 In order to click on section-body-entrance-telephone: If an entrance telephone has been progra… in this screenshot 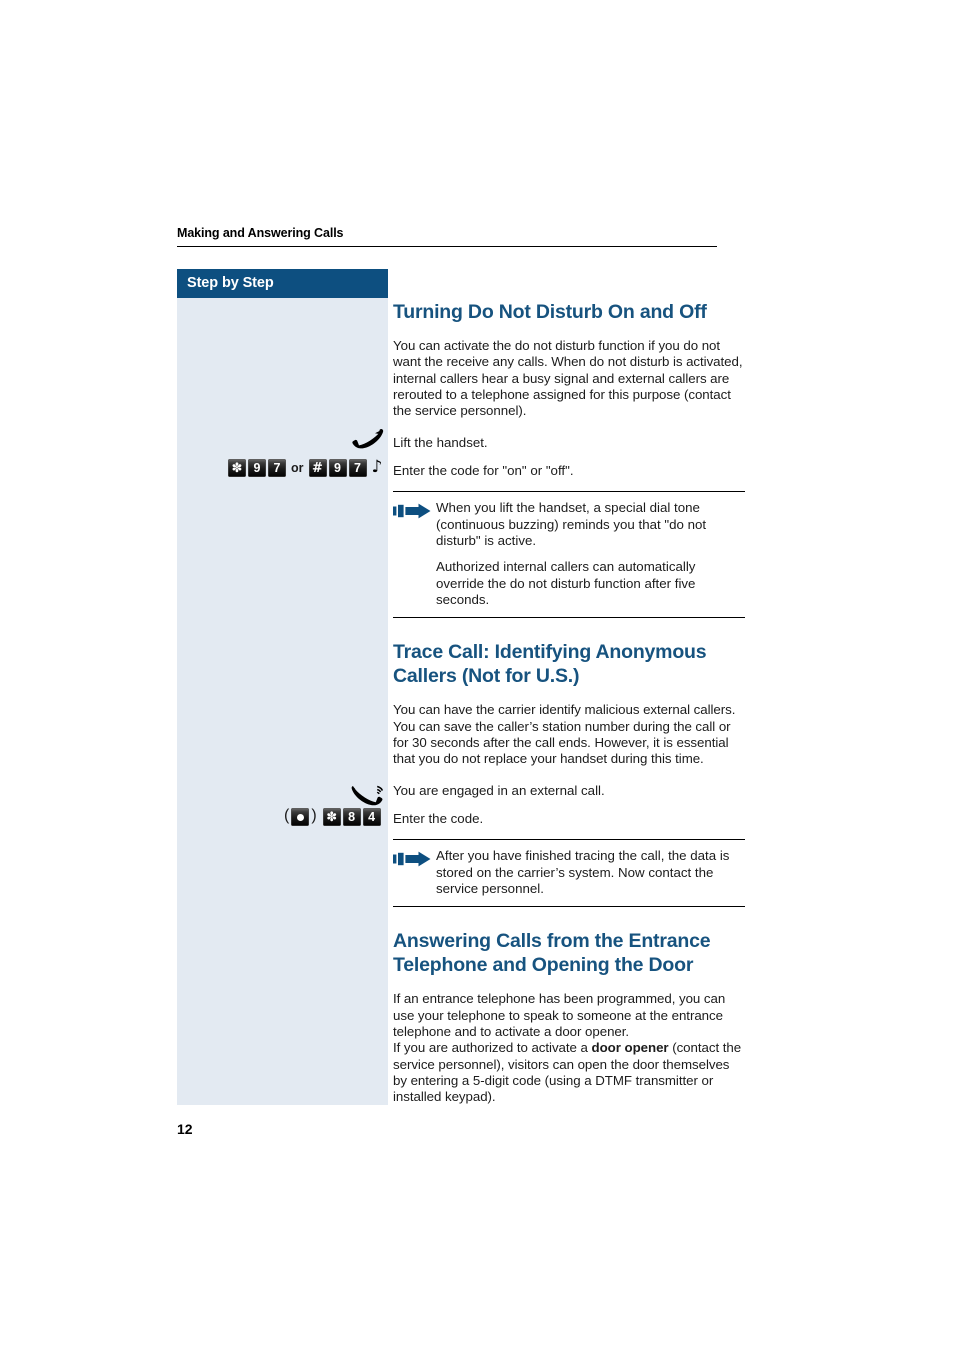, I will do `click(569, 1048)`.